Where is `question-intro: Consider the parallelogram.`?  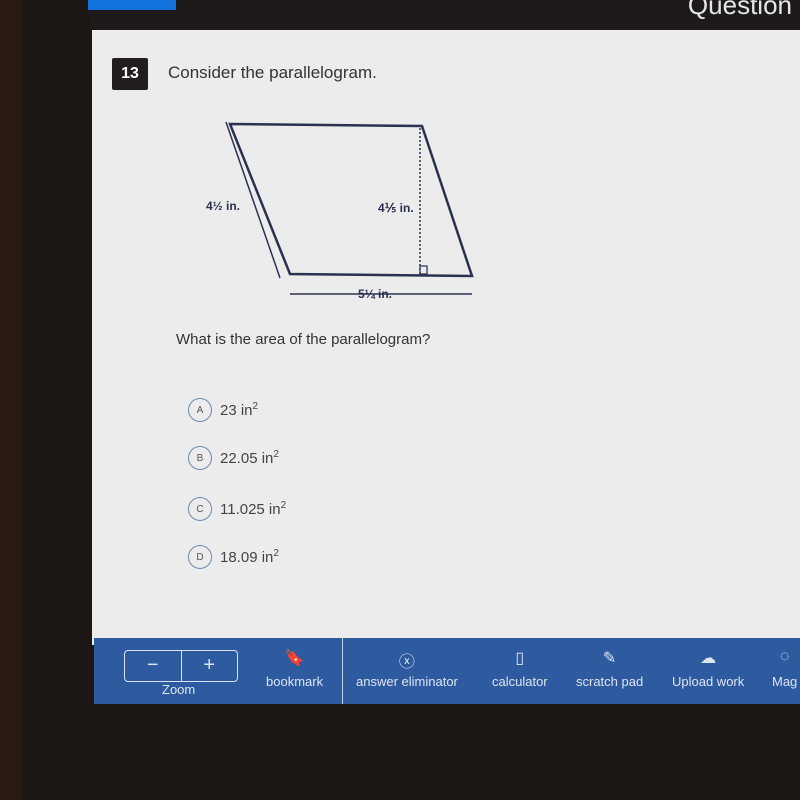 question-intro: Consider the parallelogram. is located at coordinates (272, 72).